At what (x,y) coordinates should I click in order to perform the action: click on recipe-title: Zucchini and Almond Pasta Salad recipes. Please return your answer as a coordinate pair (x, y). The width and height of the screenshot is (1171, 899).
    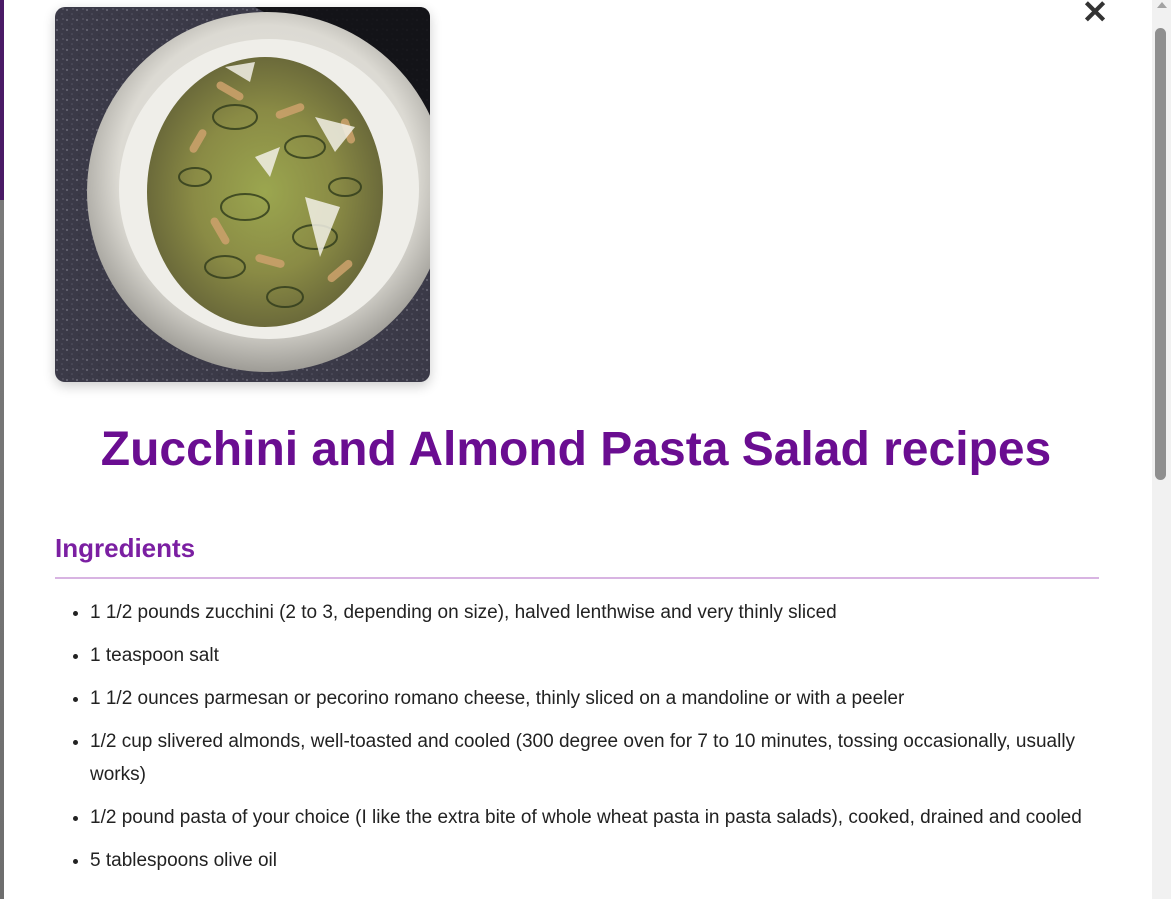
    Looking at the image, I should click on (576, 449).